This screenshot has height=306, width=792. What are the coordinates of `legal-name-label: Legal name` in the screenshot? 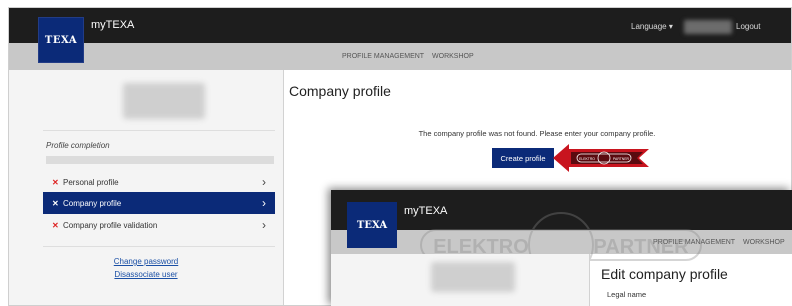 It's located at (627, 294).